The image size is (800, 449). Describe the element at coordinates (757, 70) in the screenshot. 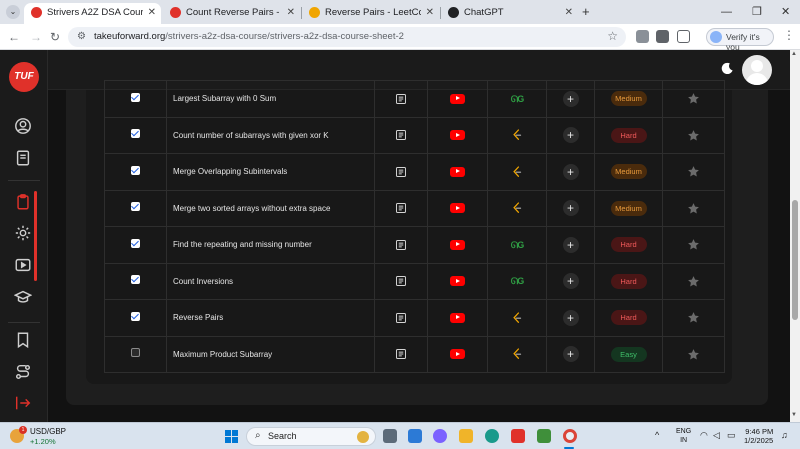

I see `user-avatar` at that location.